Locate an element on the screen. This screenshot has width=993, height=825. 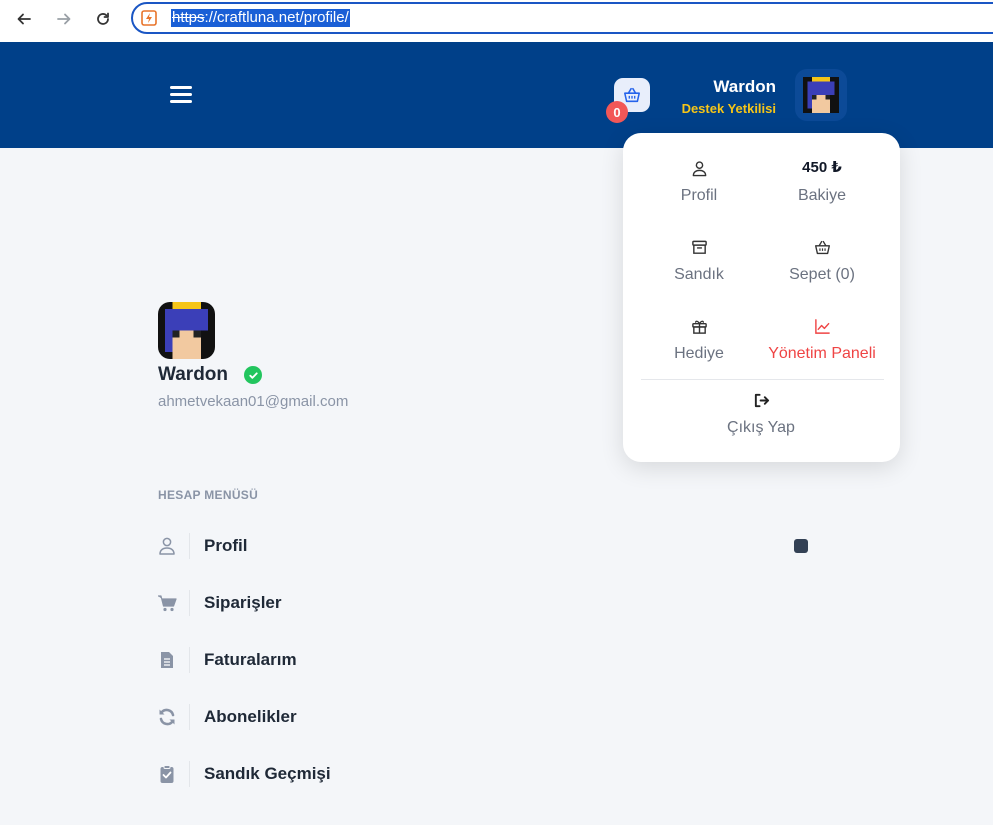
header-user-role: Destek Yetkilisi is located at coordinates (728, 108).